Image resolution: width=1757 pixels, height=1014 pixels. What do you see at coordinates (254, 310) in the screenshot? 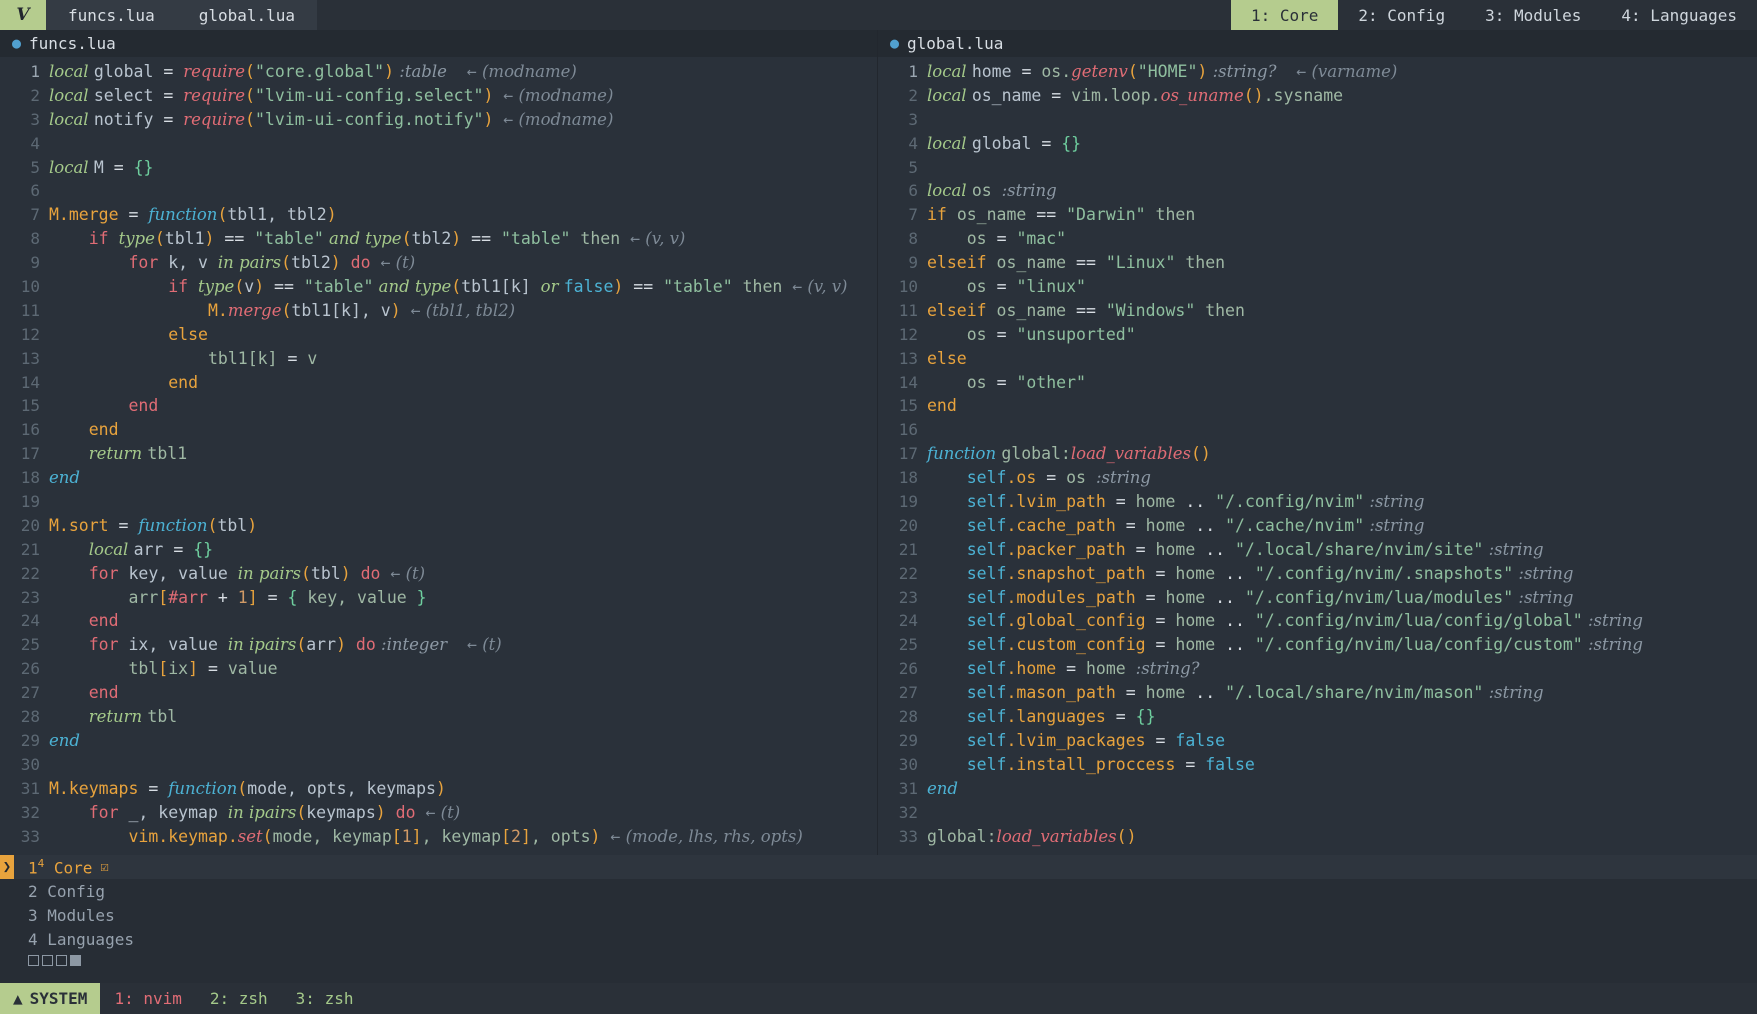
I see `code-token: merge` at bounding box center [254, 310].